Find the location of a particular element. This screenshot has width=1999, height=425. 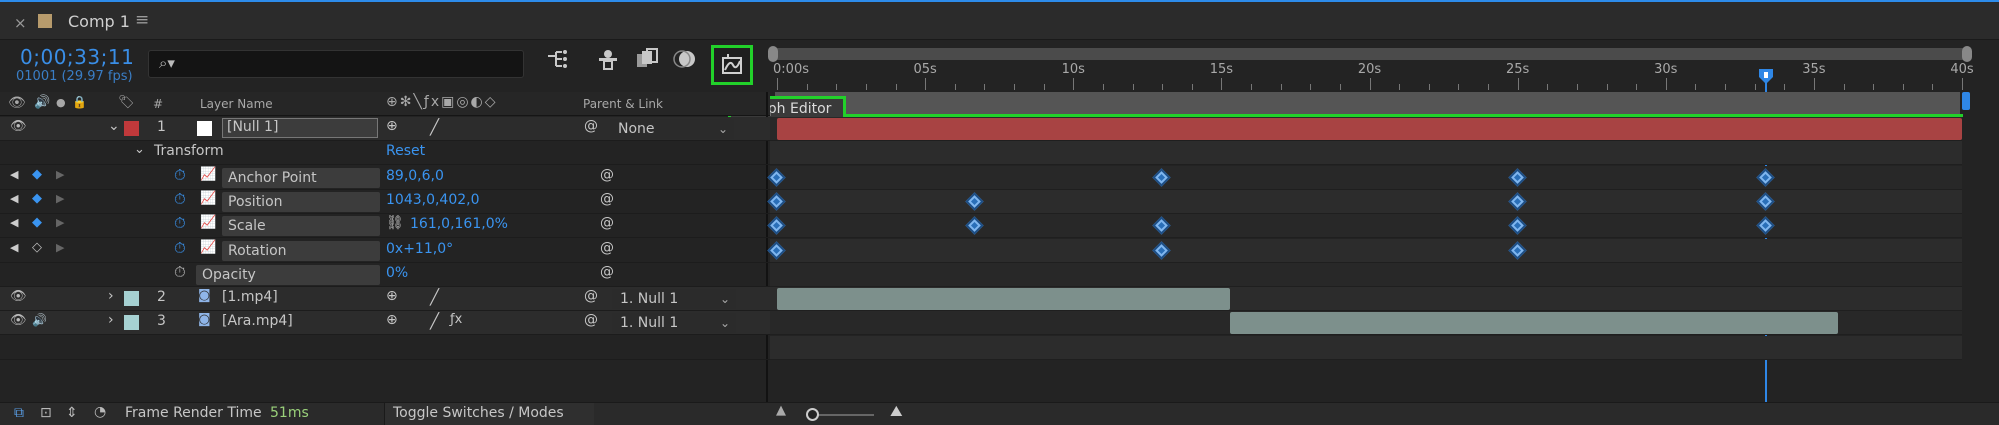

time-ruler: 0:00s 05s 10s 15s 20s 25s 30s 35s 40s is located at coordinates (1372, 77).